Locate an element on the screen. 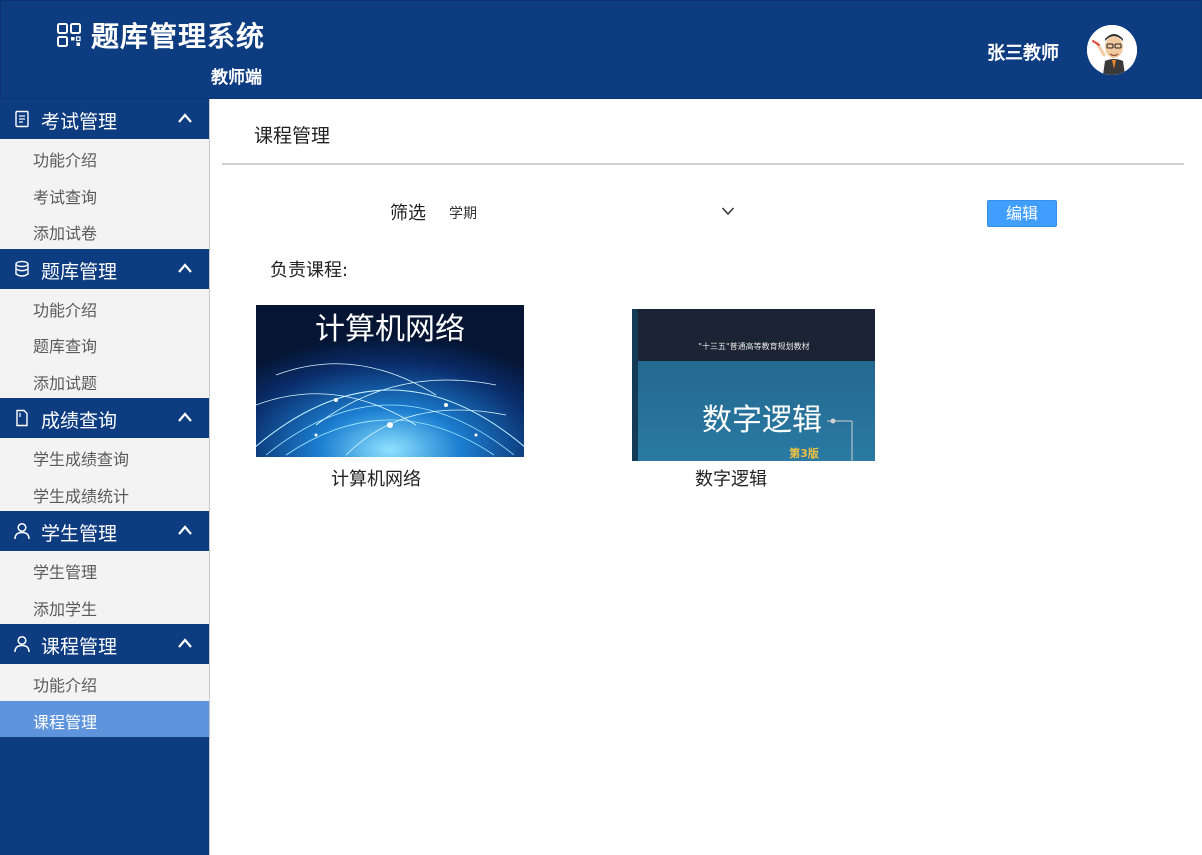 Image resolution: width=1202 pixels, height=855 pixels. course-card-network: 计算机网络 is located at coordinates (390, 381).